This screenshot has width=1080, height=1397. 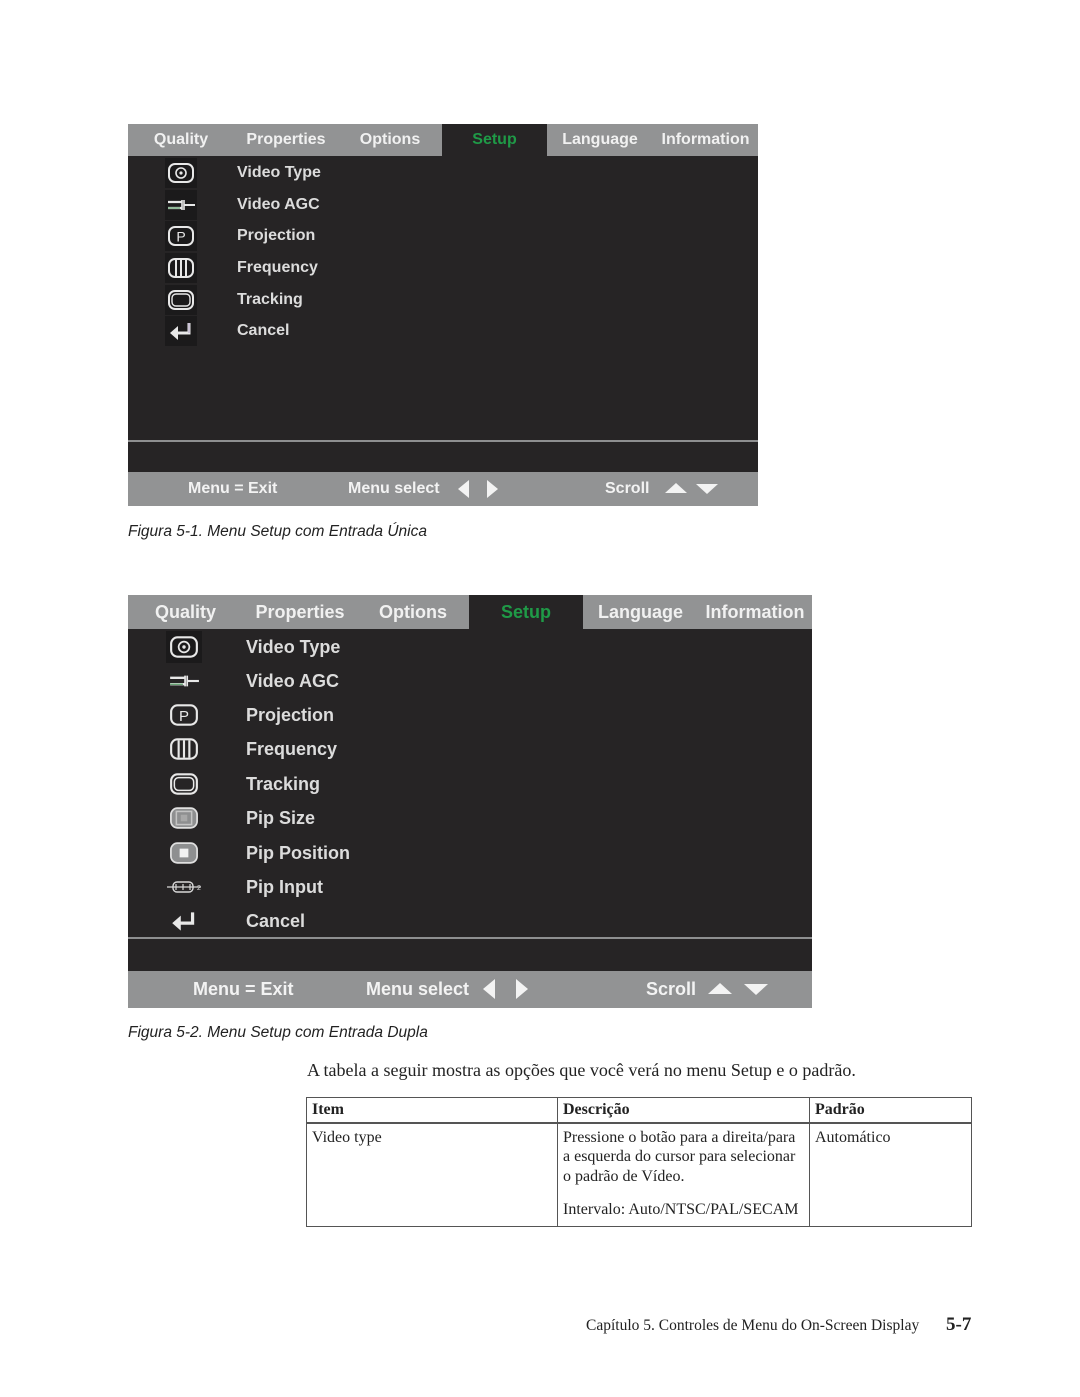 I want to click on menu-item-pip-position: Pip Position, so click(x=470, y=853).